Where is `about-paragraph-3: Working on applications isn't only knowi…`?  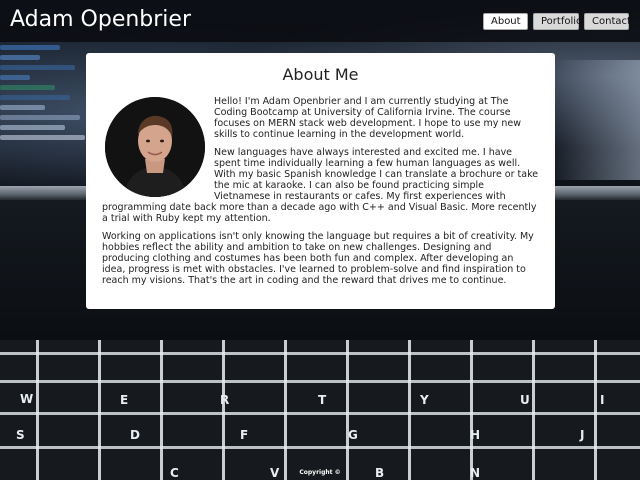 about-paragraph-3: Working on applications isn't only knowi… is located at coordinates (318, 258).